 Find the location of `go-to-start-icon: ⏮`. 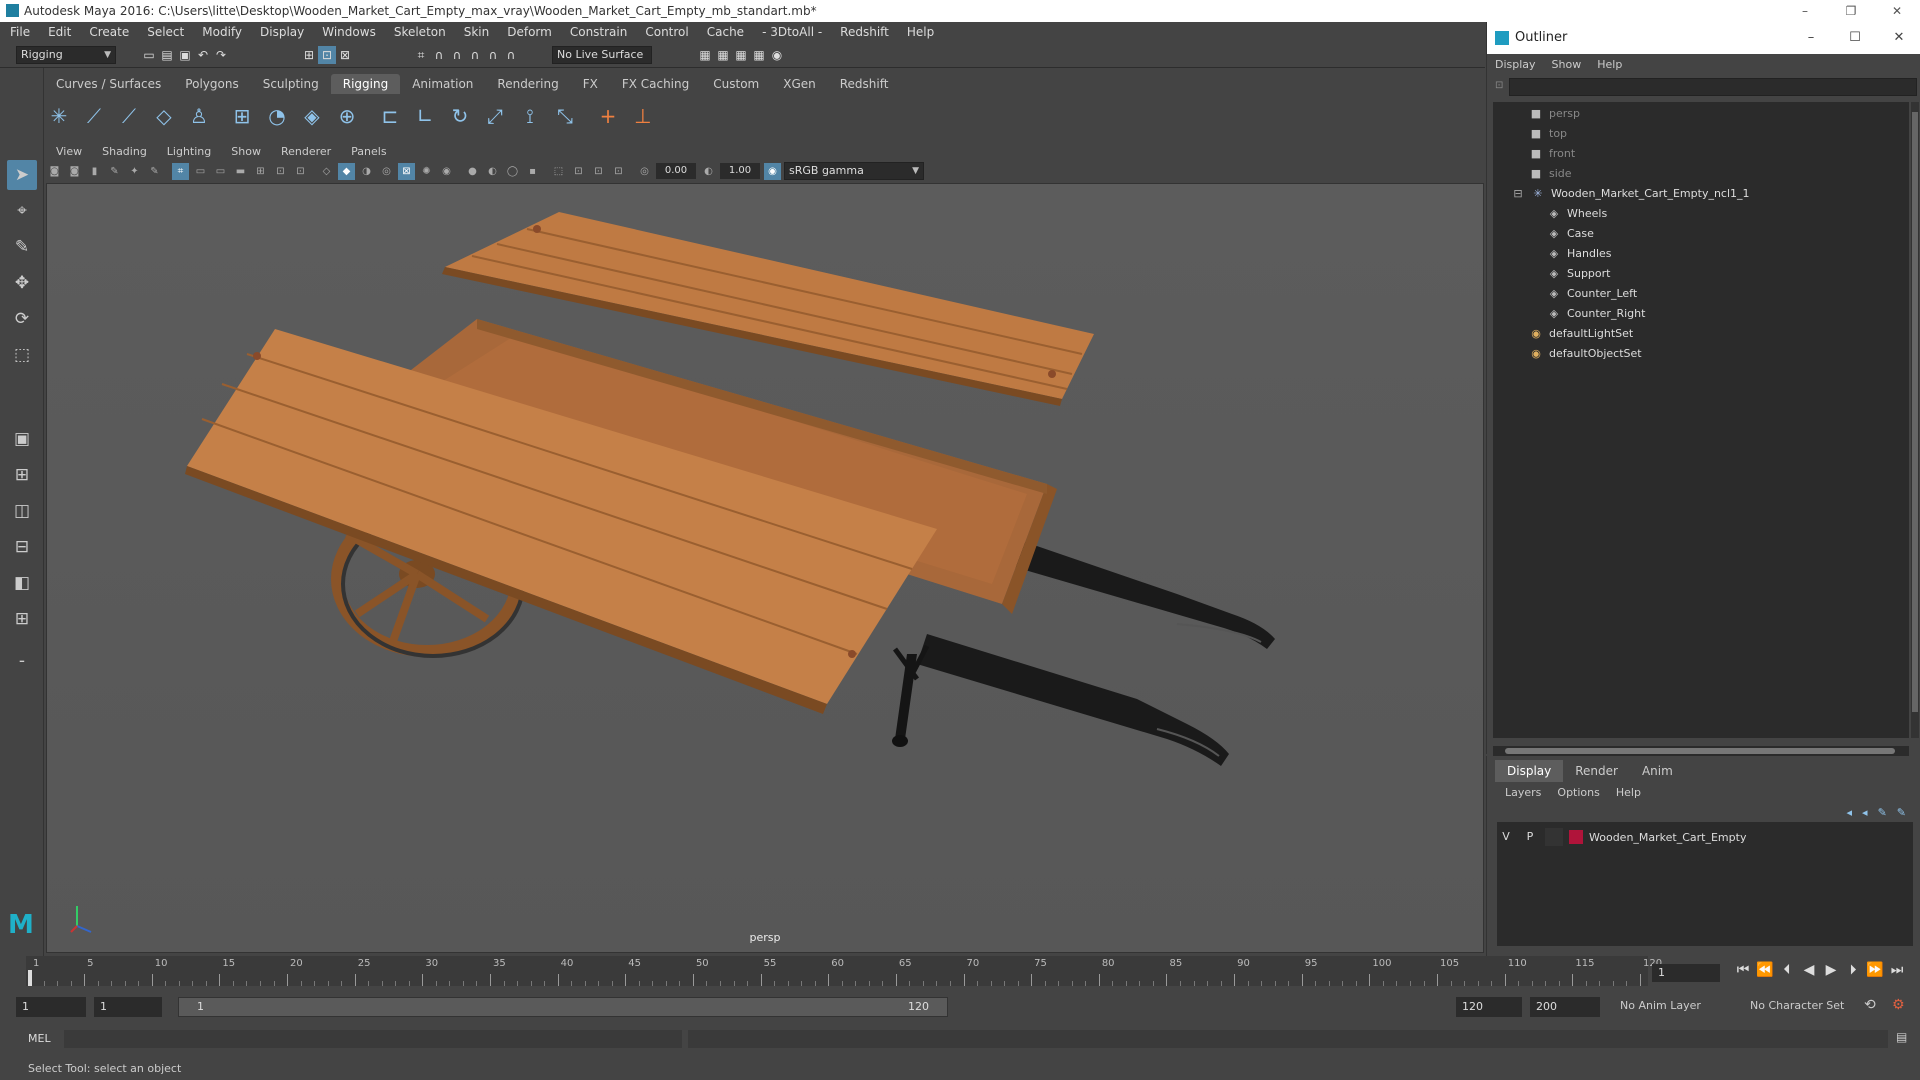

go-to-start-icon: ⏮ is located at coordinates (1743, 970).